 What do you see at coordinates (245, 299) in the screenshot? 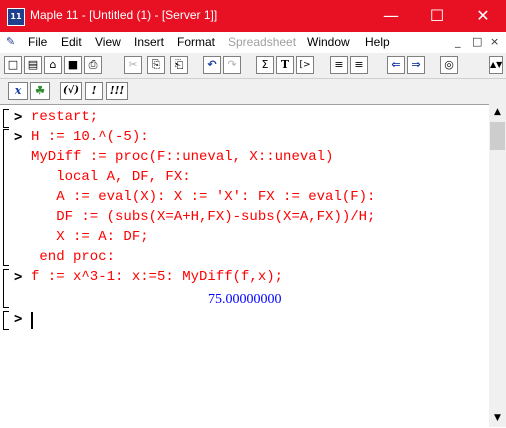
I see `output-value: 75.00000000` at bounding box center [245, 299].